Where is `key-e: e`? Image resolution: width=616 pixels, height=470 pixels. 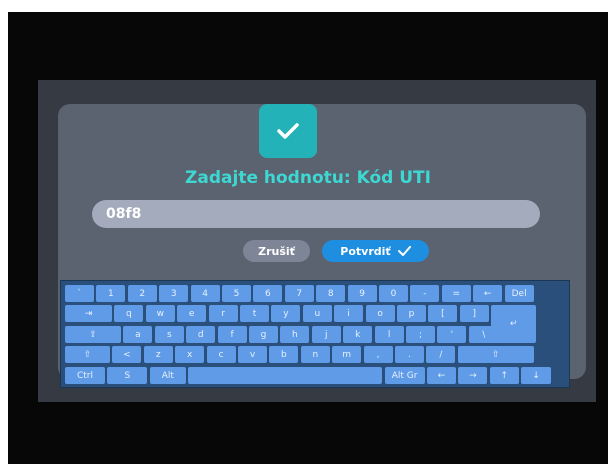 key-e: e is located at coordinates (192, 313).